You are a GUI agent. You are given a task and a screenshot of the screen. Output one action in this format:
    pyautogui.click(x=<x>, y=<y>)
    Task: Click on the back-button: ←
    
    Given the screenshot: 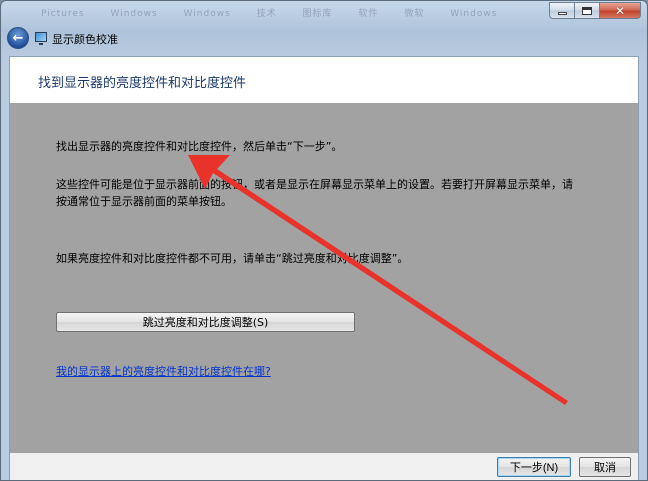 What is the action you would take?
    pyautogui.click(x=18, y=38)
    